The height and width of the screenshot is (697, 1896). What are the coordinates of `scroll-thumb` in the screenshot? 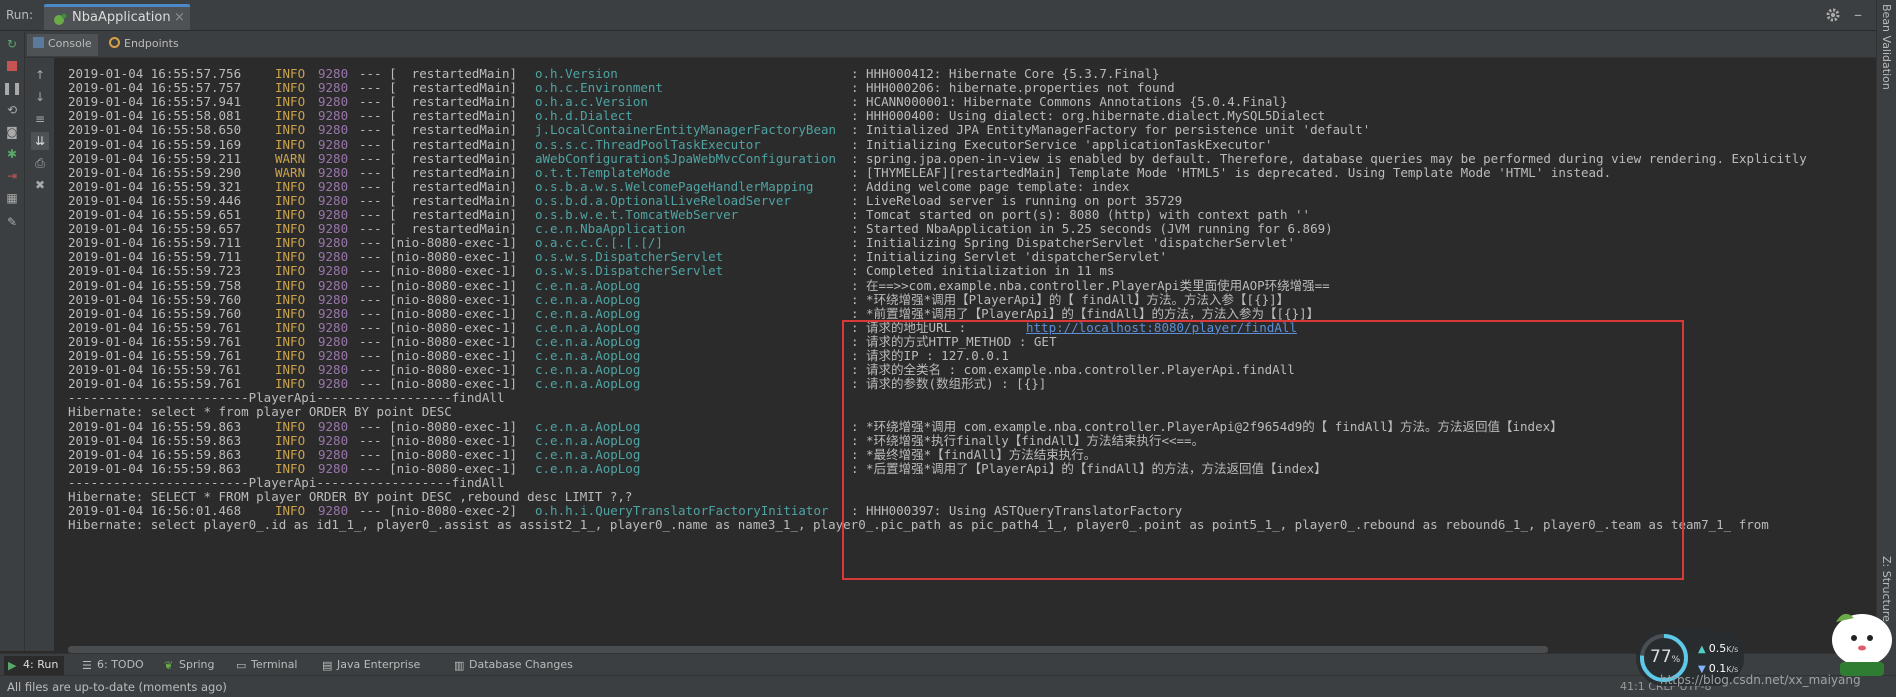 It's located at (808, 649).